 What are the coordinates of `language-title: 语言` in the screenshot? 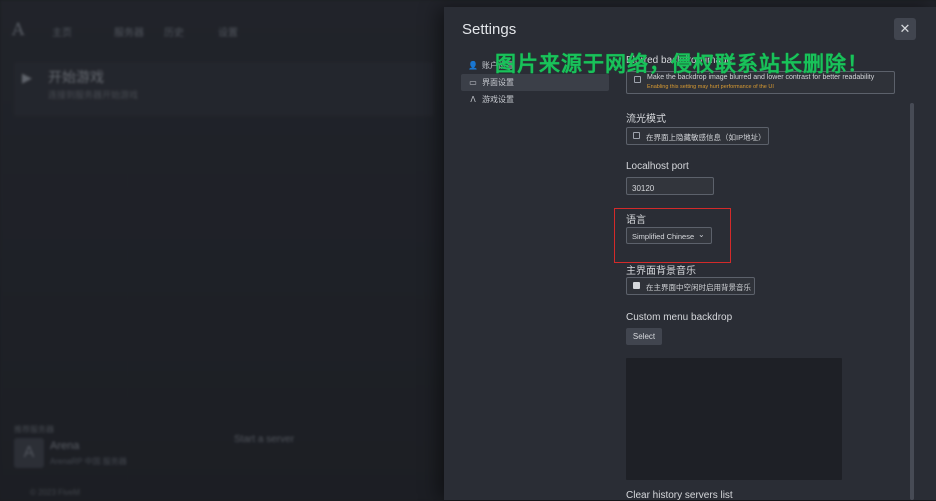 It's located at (636, 220).